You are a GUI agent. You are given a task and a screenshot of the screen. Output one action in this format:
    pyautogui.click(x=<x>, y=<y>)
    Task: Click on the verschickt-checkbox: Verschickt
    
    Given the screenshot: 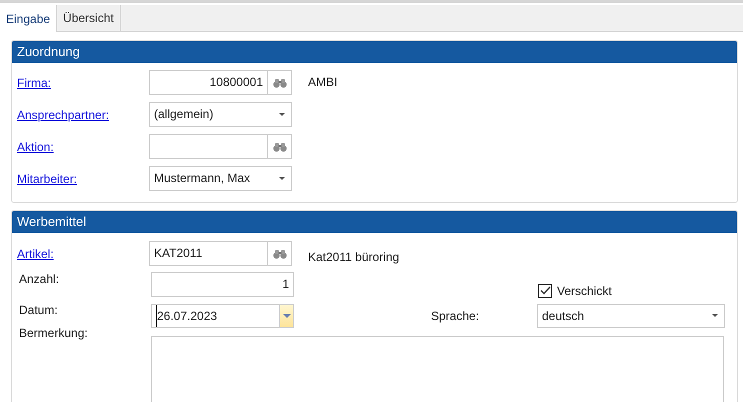 What is the action you would take?
    pyautogui.click(x=575, y=285)
    